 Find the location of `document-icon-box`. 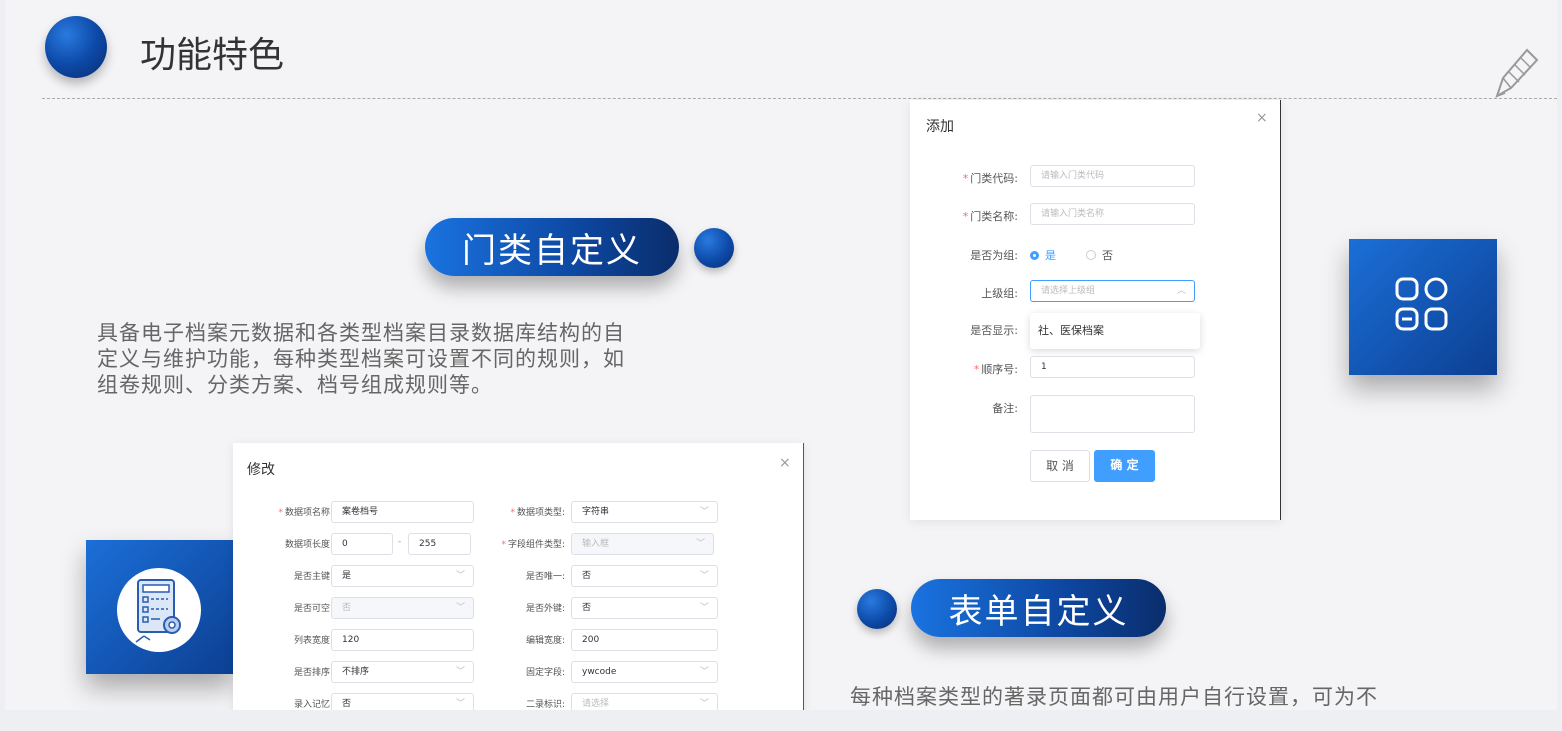

document-icon-box is located at coordinates (160, 607).